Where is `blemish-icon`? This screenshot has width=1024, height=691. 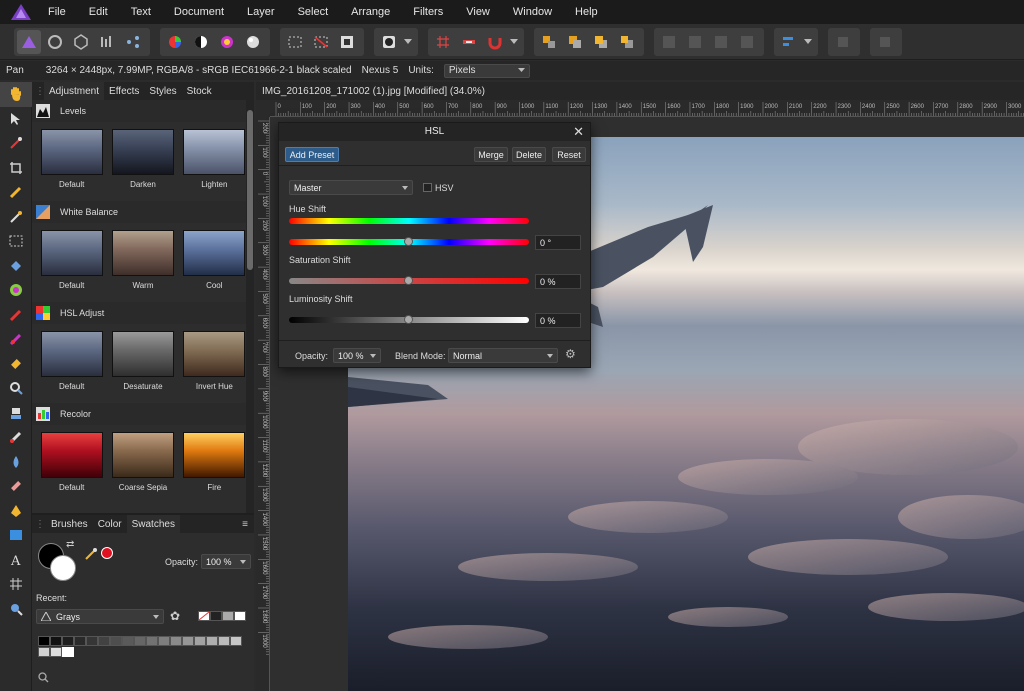
blemish-icon is located at coordinates (16, 437).